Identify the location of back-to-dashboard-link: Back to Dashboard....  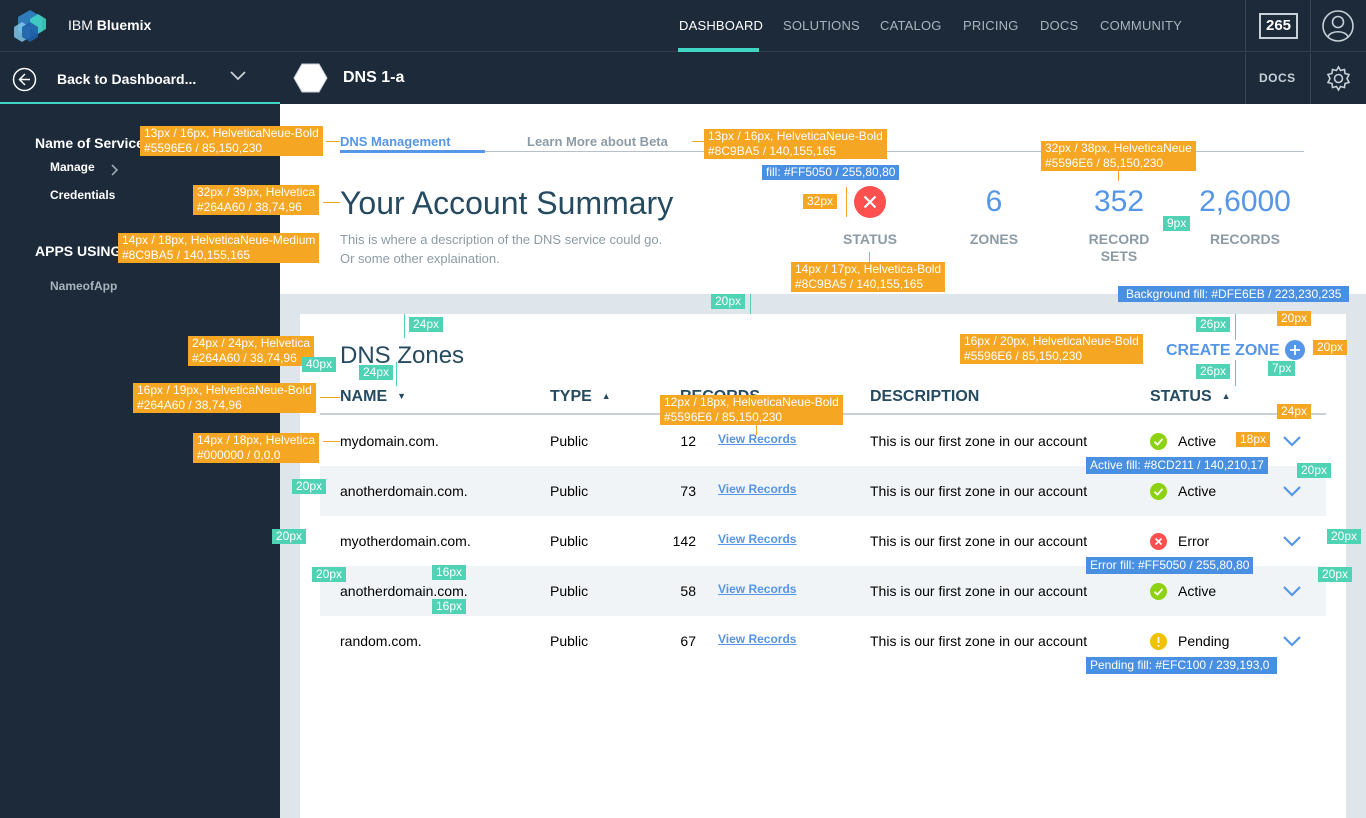
(126, 79).